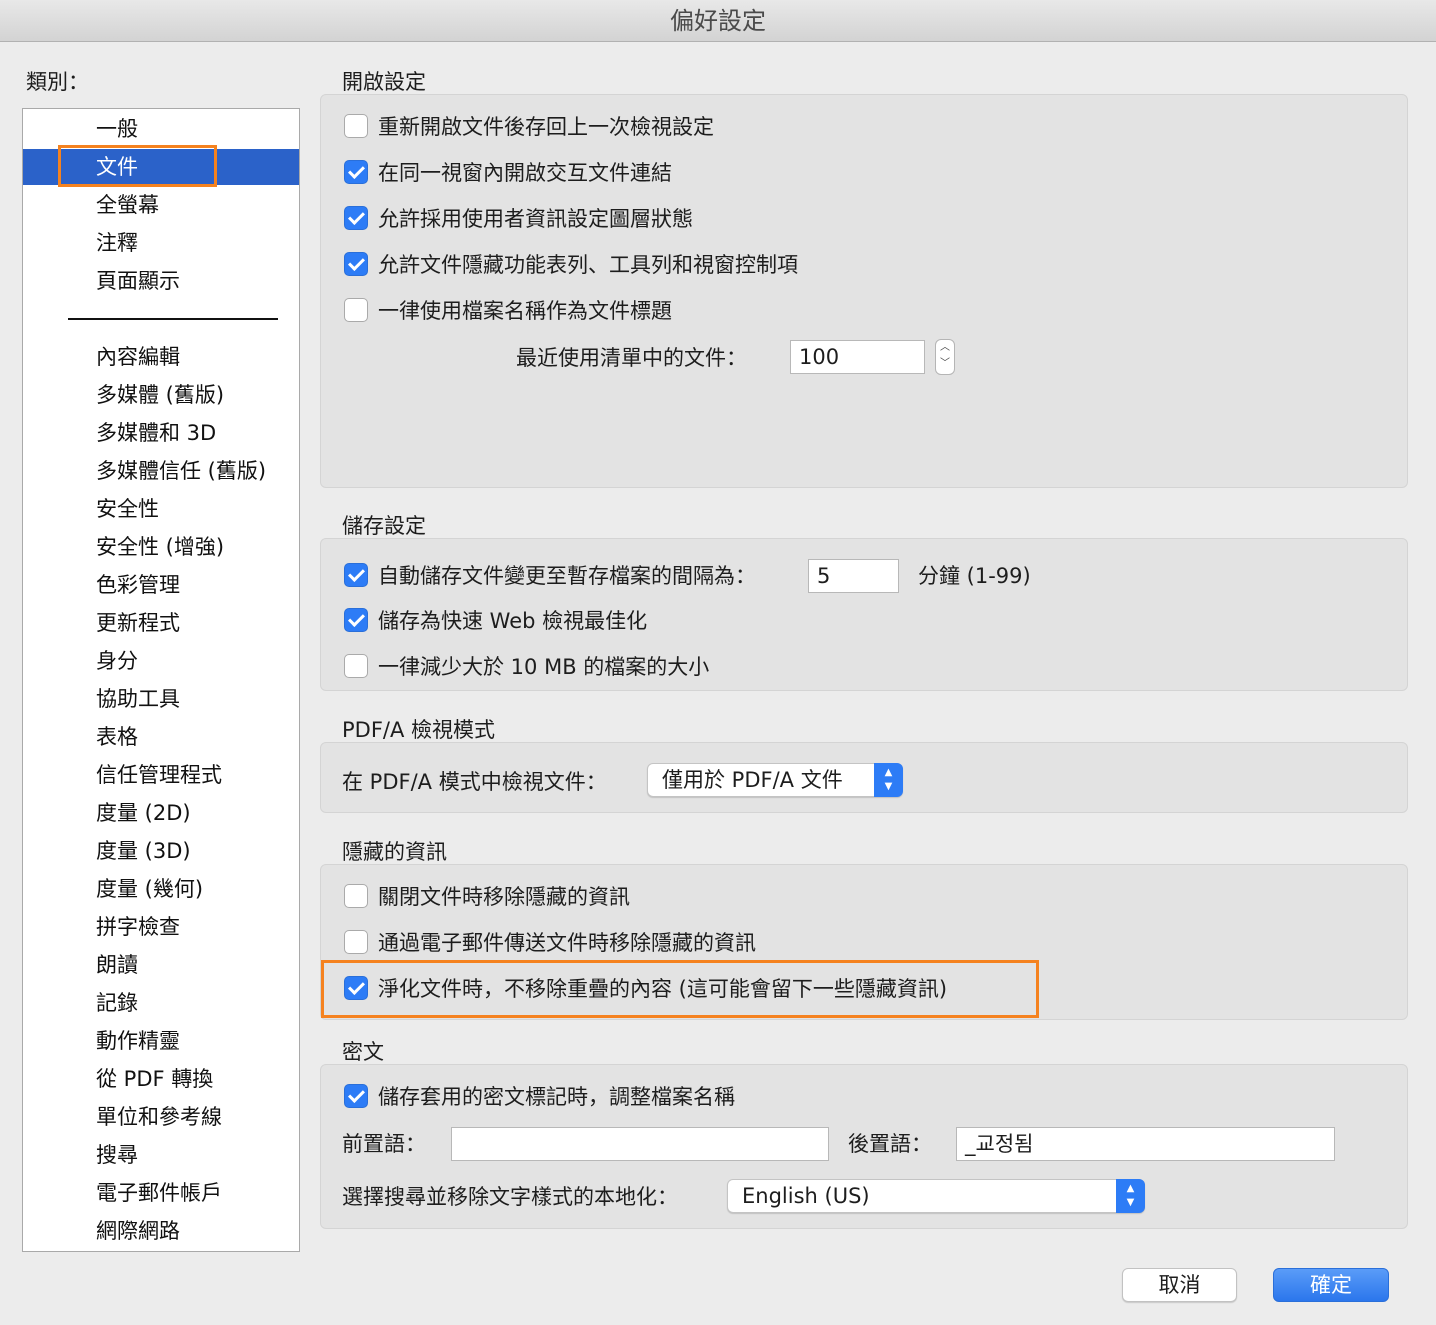  I want to click on recent-files-label: 最近使用清單中的文件：, so click(631, 358).